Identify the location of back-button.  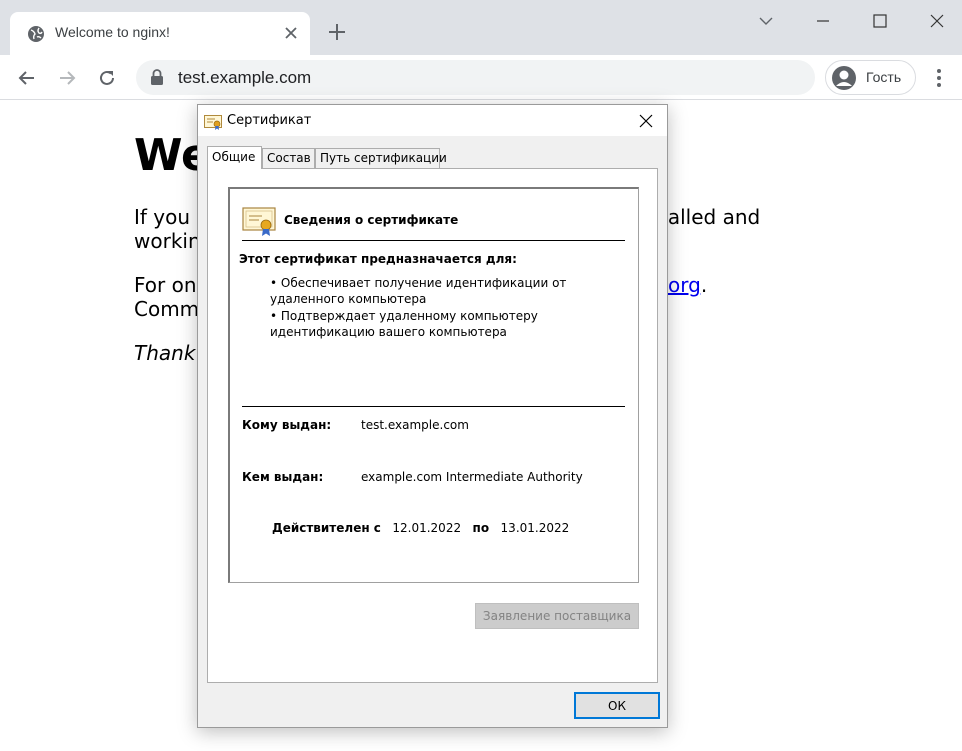
(27, 78).